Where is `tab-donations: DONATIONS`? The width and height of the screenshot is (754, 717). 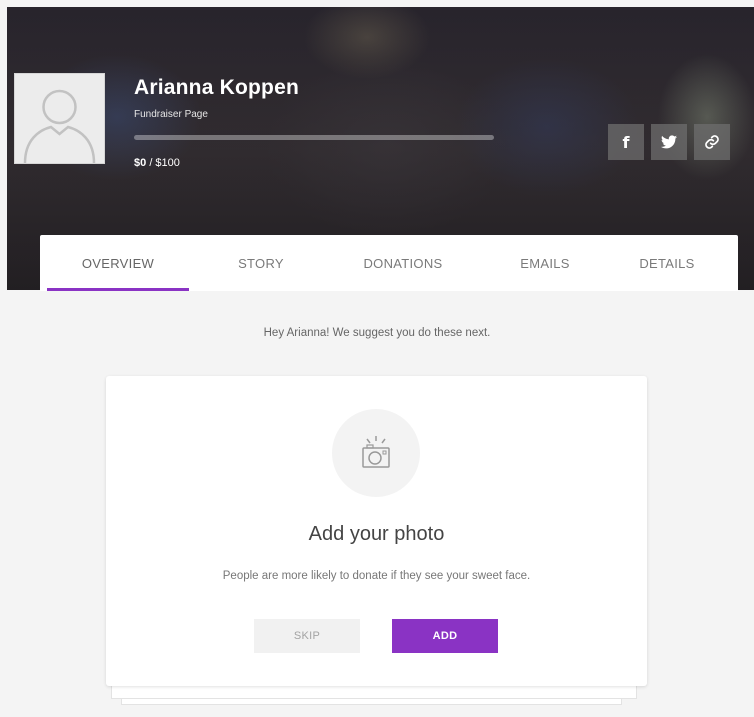 tab-donations: DONATIONS is located at coordinates (403, 263).